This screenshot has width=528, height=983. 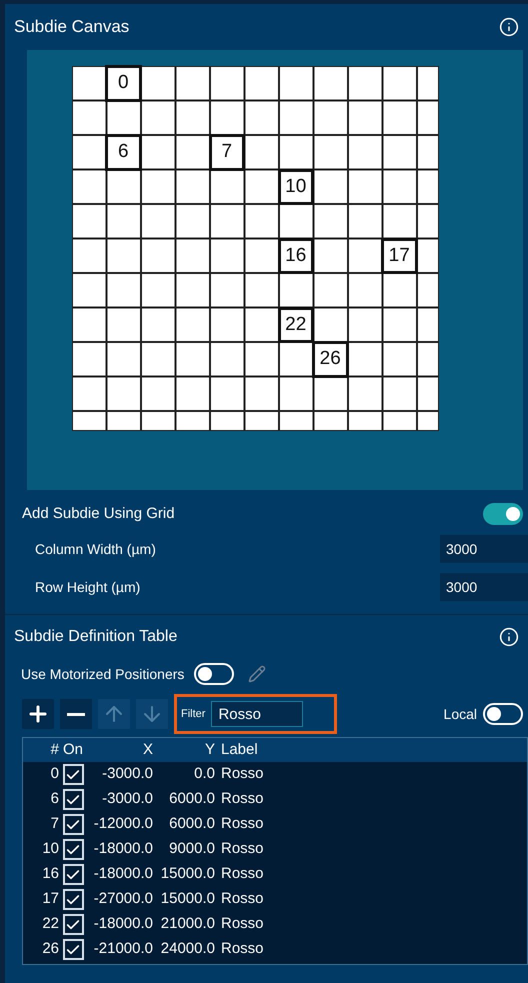 What do you see at coordinates (275, 849) in the screenshot?
I see `table-row: 10 -18000.0 9000.0 Rosso` at bounding box center [275, 849].